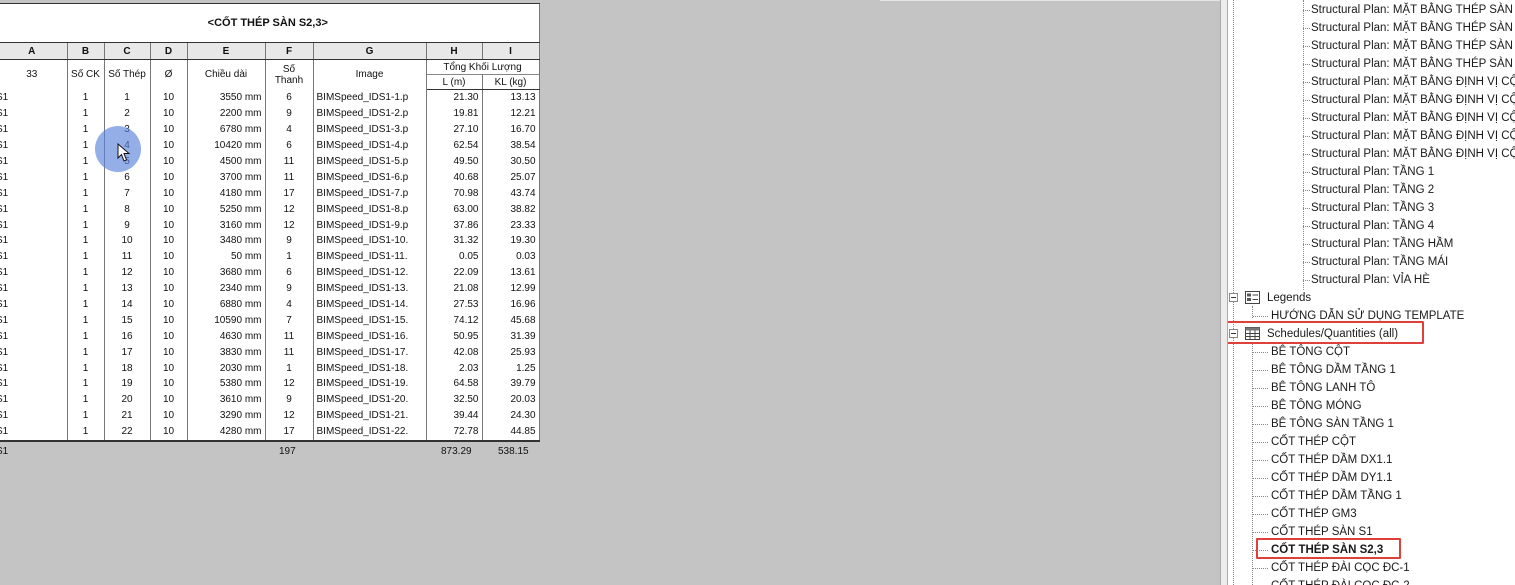 The height and width of the screenshot is (585, 1515). I want to click on cell-g: BIMSpeed_IDS1-18., so click(370, 368).